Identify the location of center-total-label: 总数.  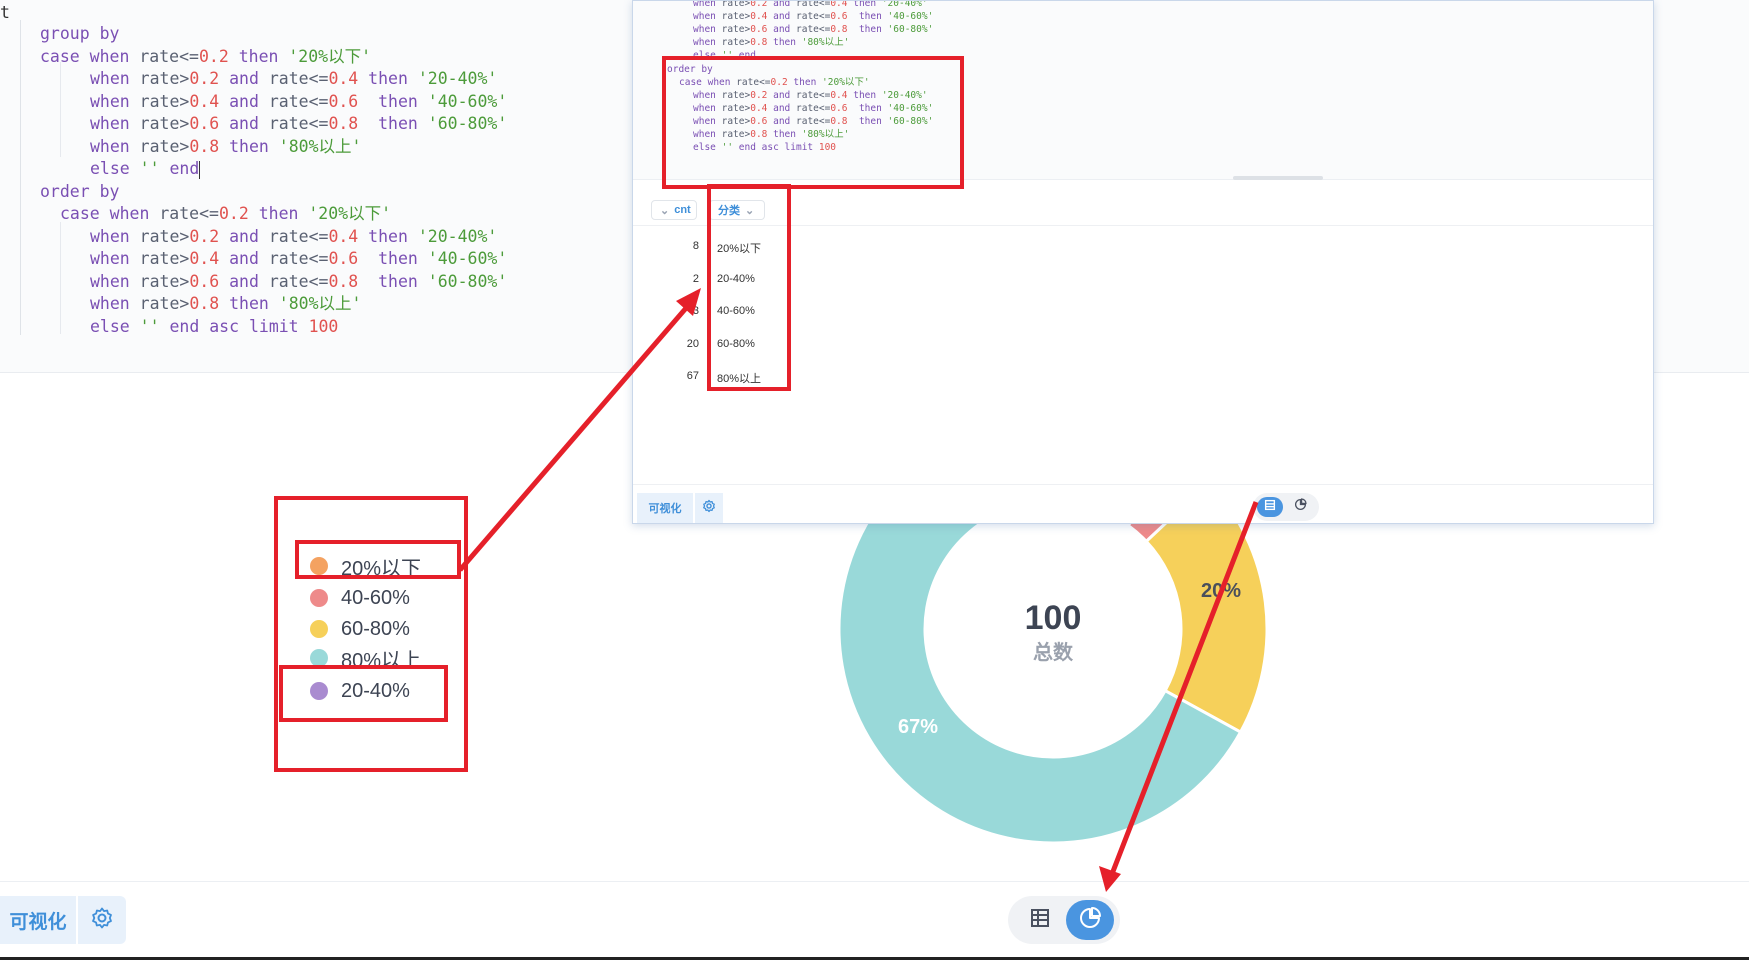
(1053, 652).